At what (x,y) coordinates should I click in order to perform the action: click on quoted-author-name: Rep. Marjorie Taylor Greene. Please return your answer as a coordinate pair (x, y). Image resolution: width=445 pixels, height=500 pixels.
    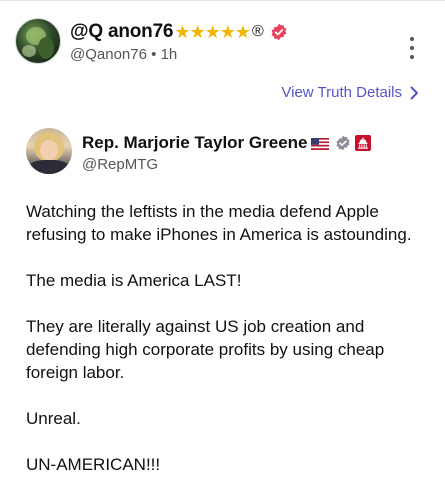
    Looking at the image, I should click on (194, 143).